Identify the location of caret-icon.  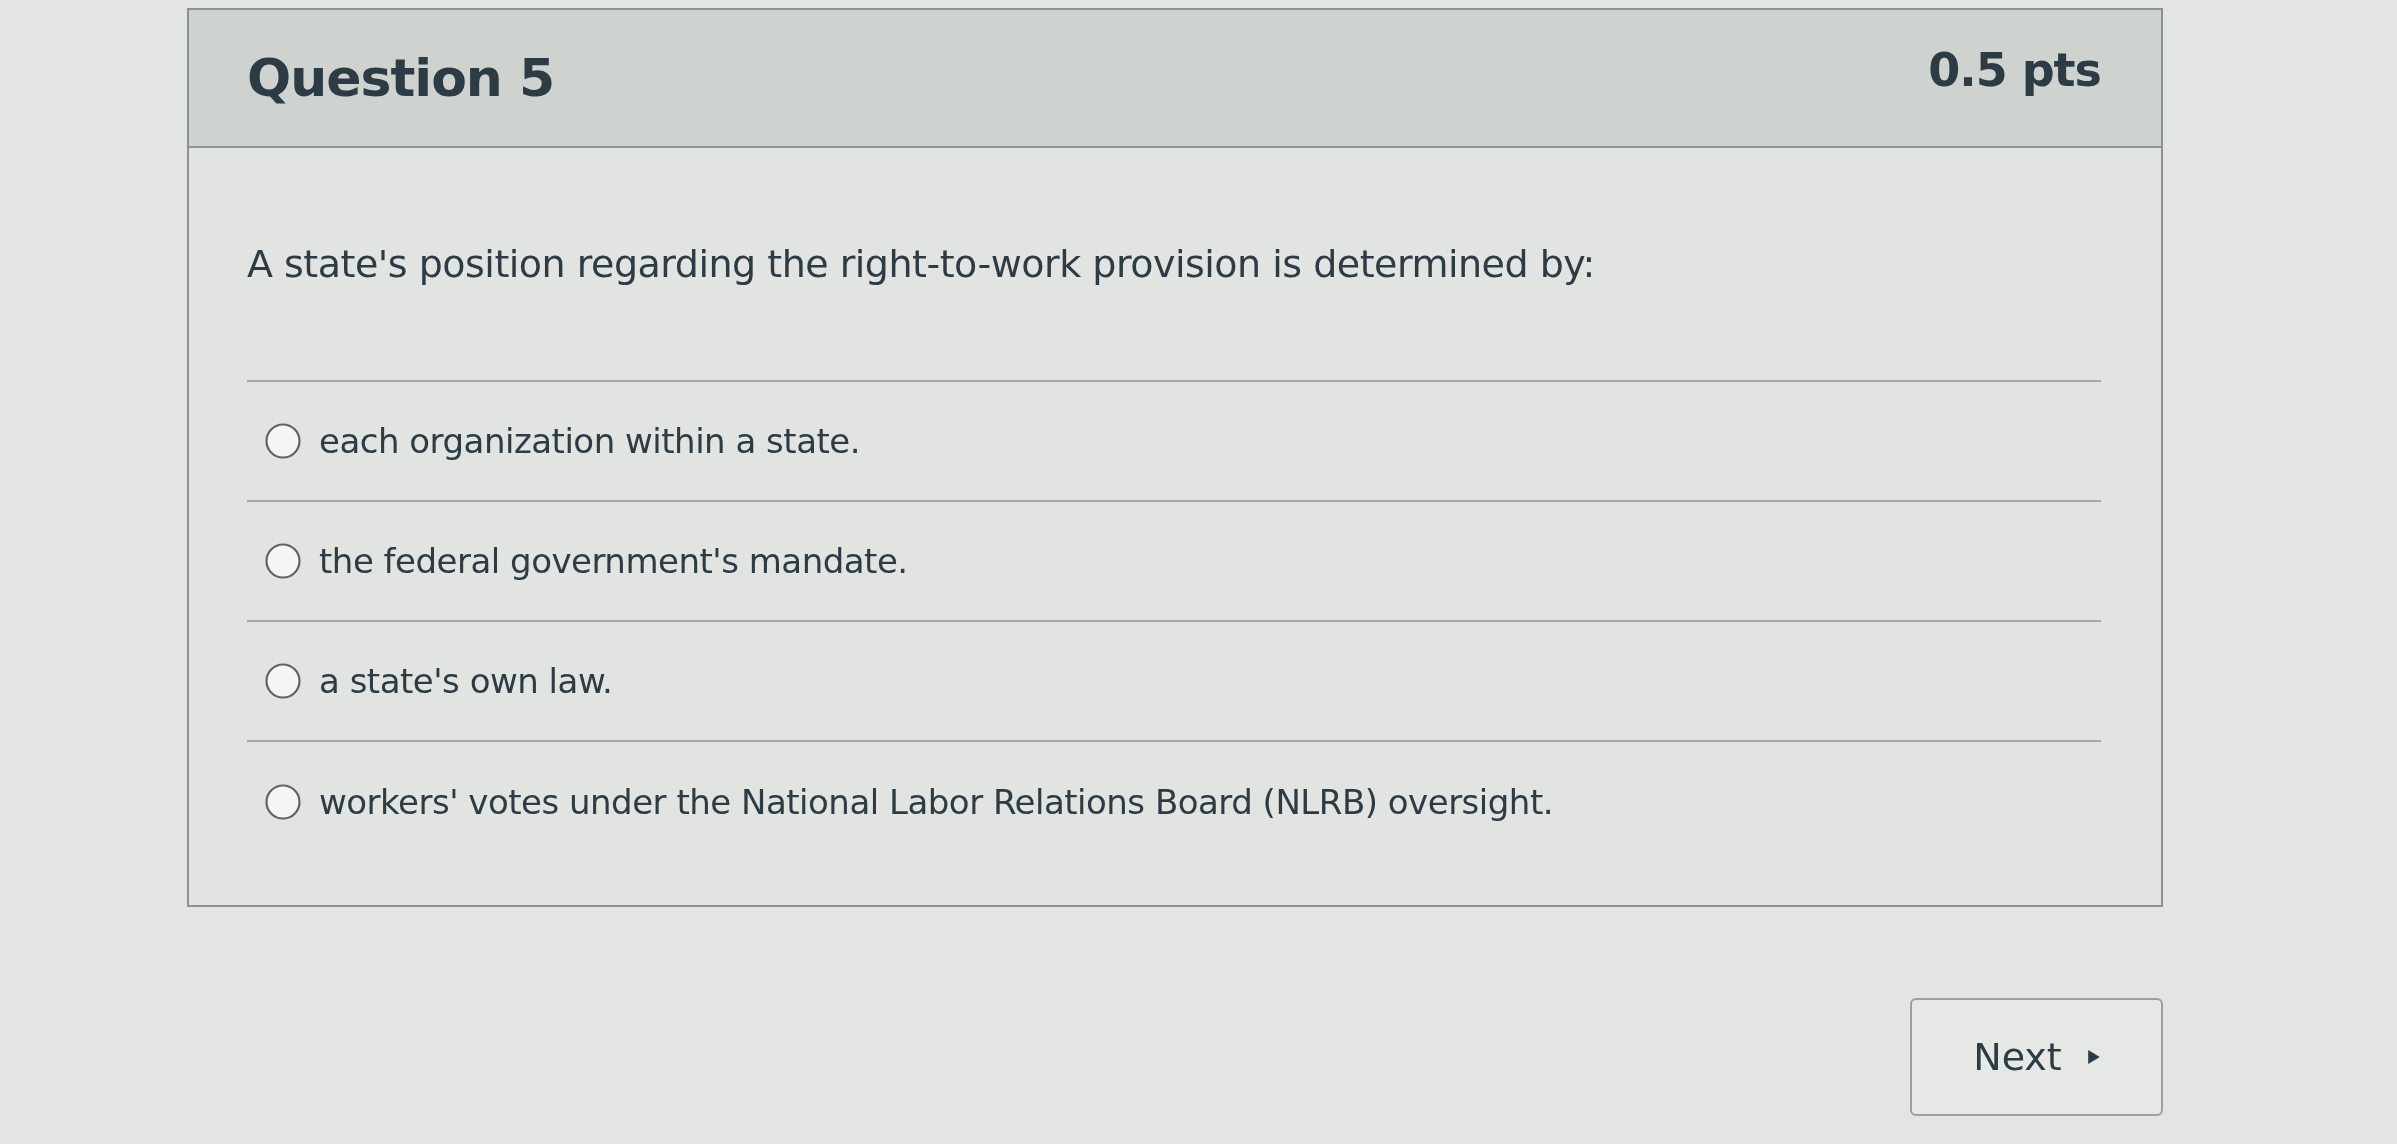
(2093, 1057).